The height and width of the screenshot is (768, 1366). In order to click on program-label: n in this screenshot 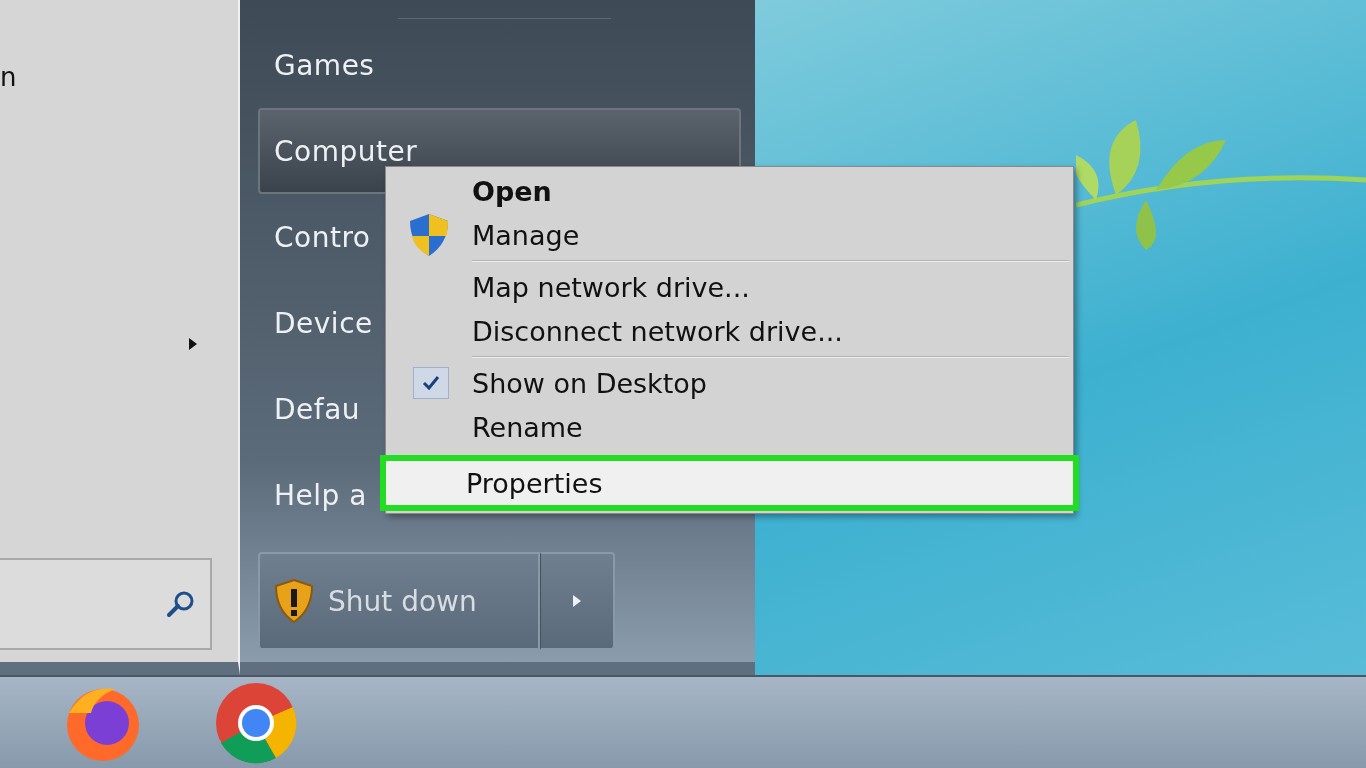, I will do `click(8, 77)`.